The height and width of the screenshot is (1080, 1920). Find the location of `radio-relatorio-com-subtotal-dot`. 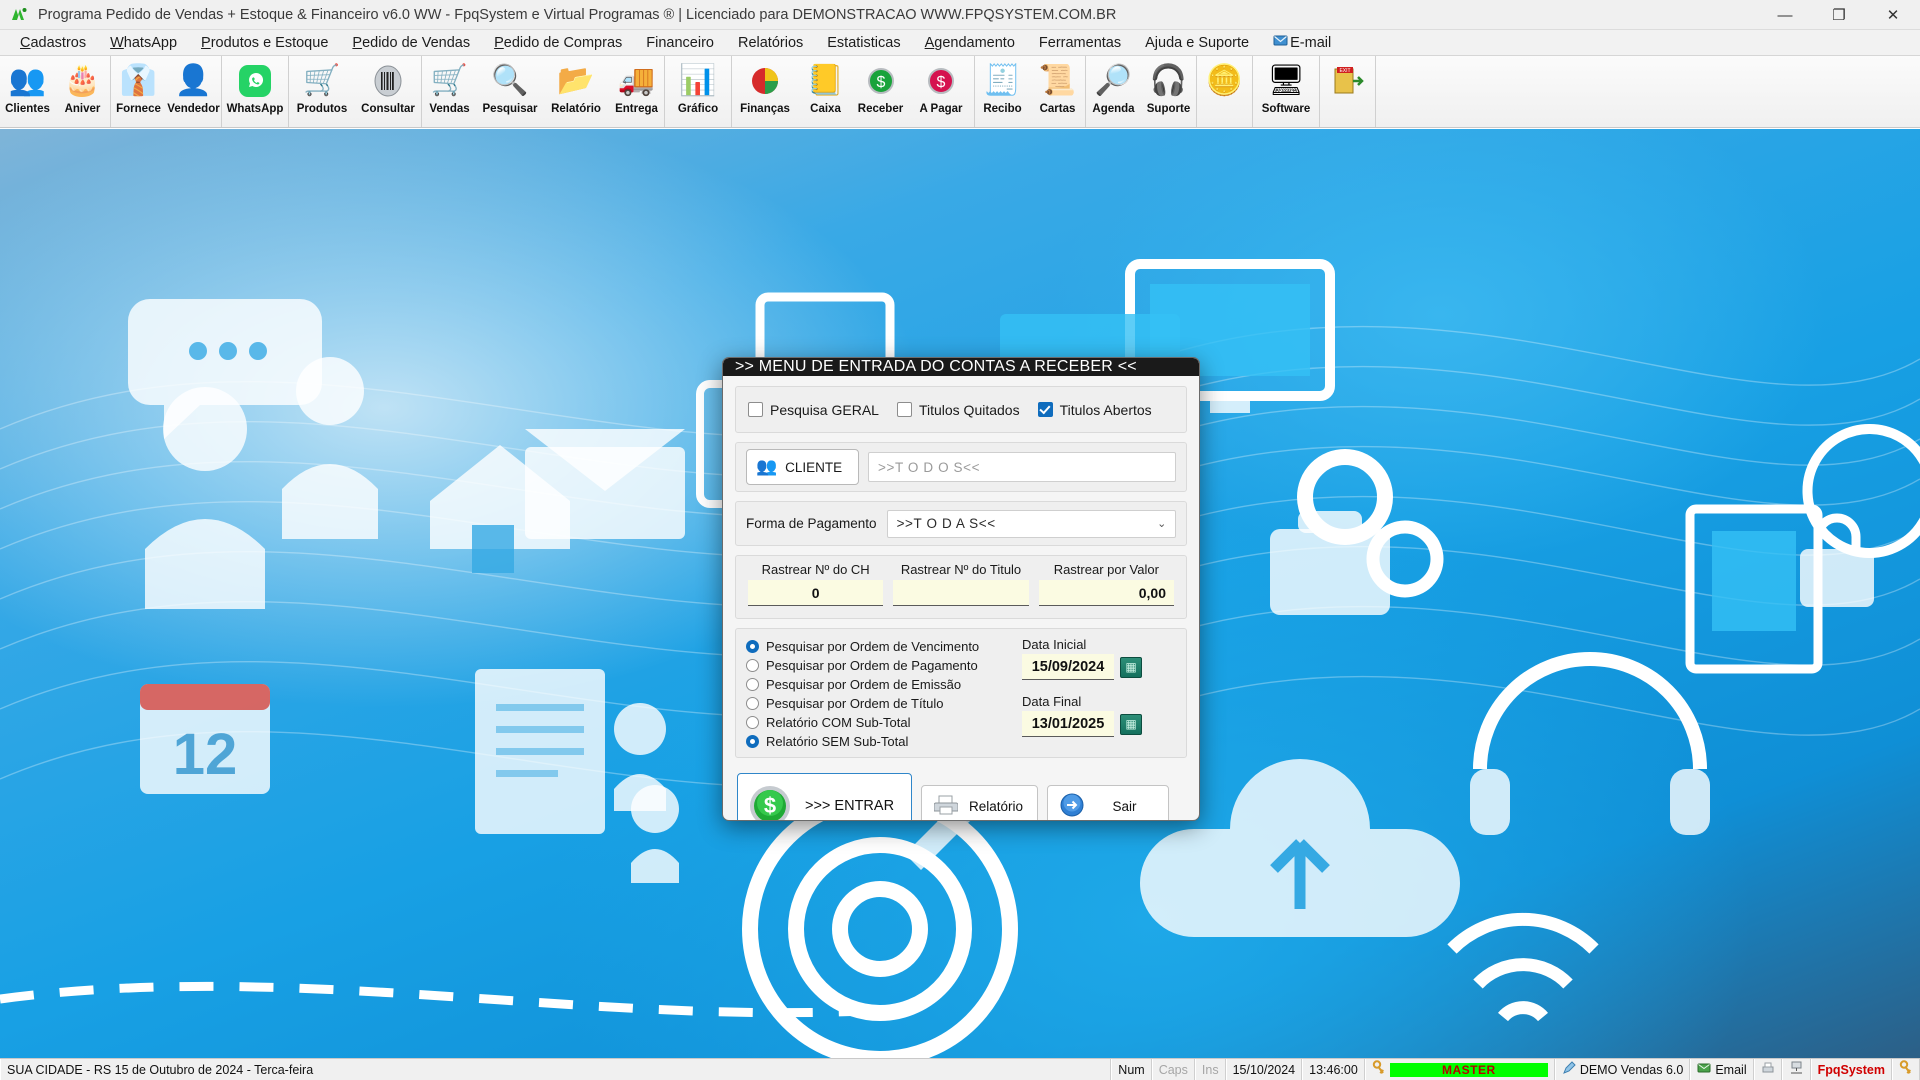

radio-relatorio-com-subtotal-dot is located at coordinates (752, 722).